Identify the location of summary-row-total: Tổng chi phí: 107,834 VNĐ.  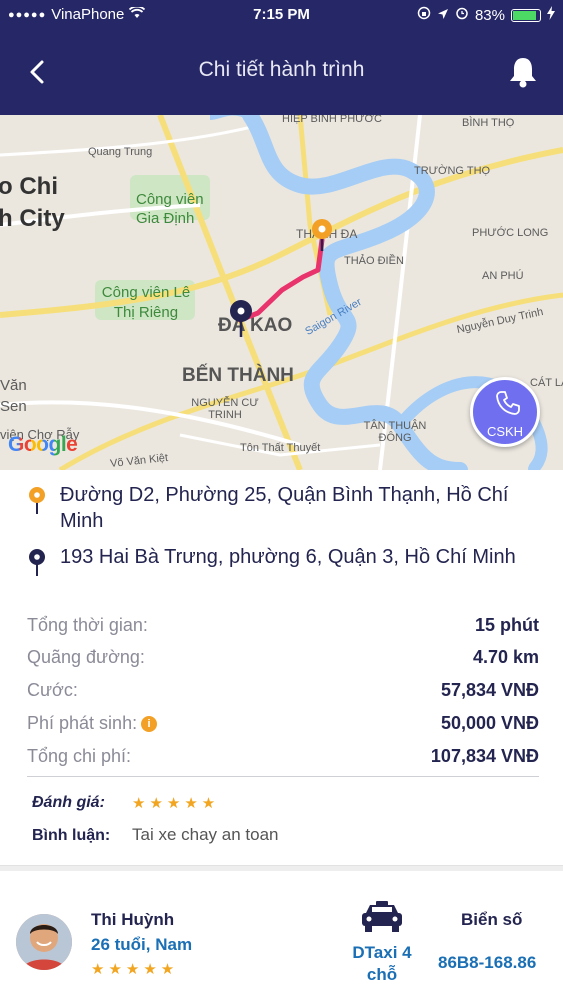
(283, 758).